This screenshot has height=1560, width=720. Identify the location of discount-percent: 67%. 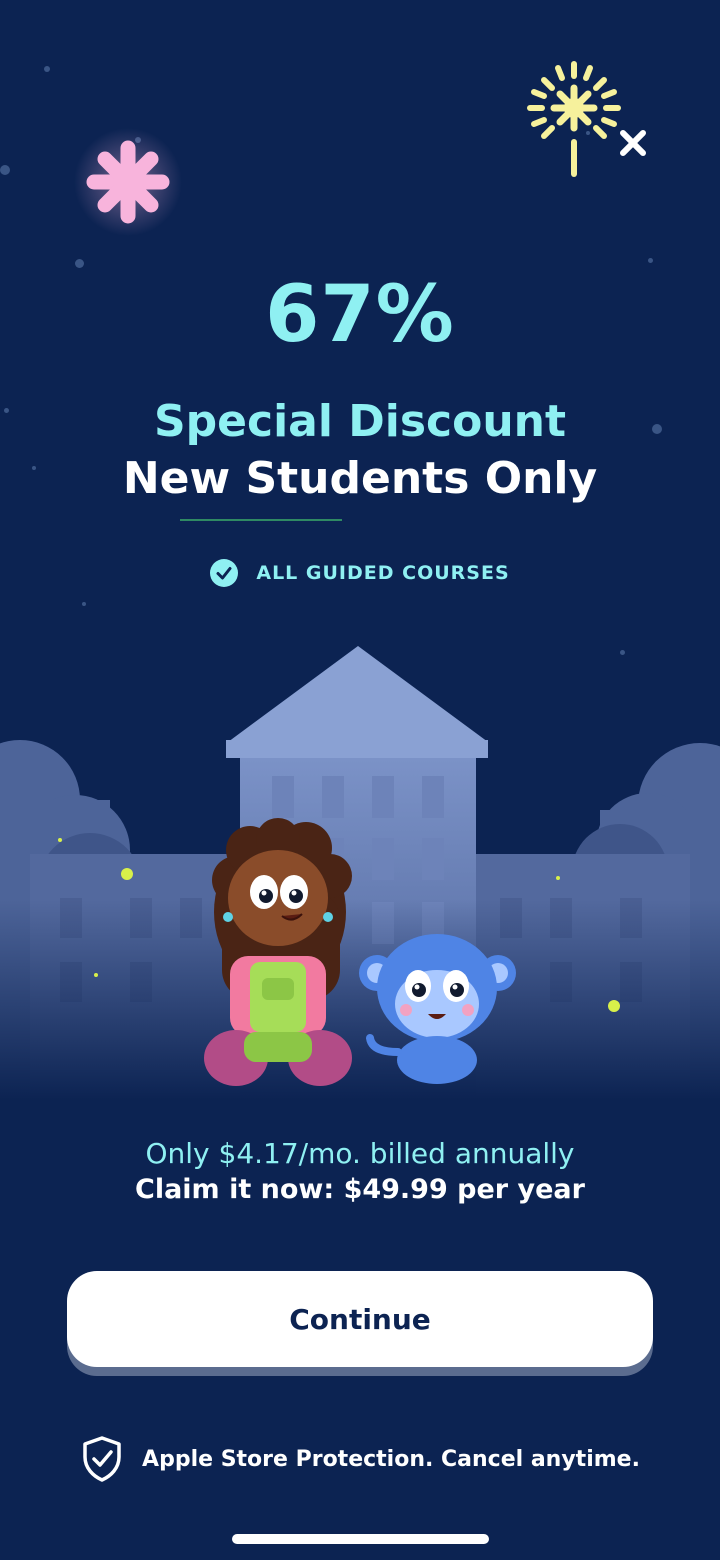
(360, 315).